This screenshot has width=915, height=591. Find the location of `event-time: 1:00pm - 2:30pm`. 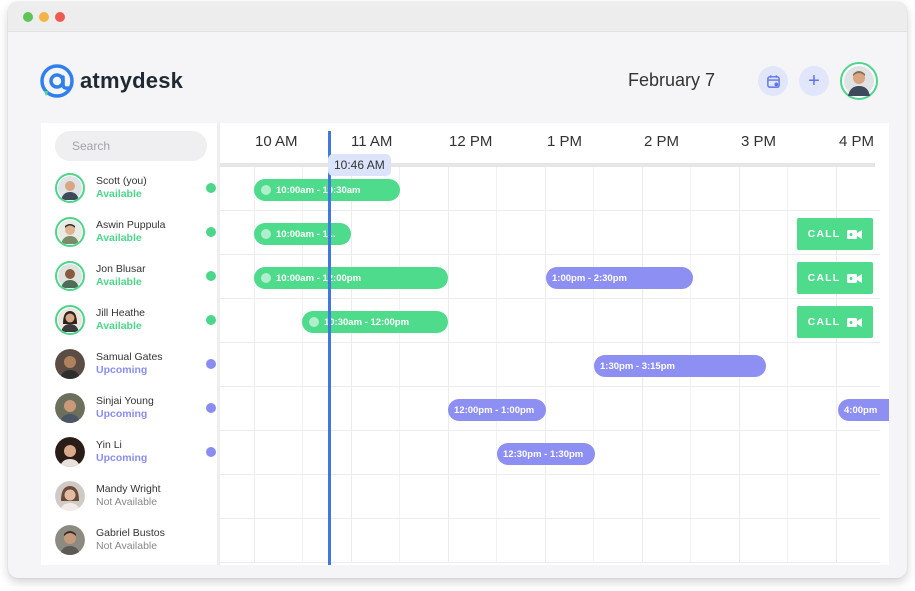

event-time: 1:00pm - 2:30pm is located at coordinates (589, 278).